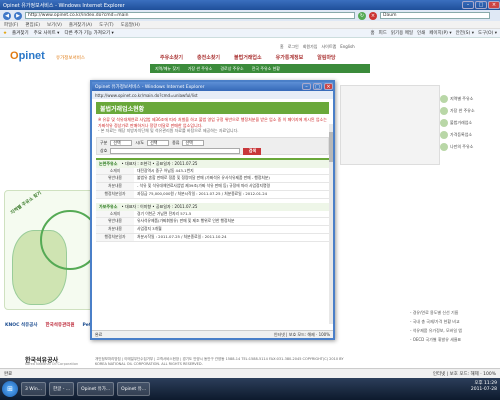  I want to click on system-tray: 오후 11:29 2011-07-28, so click(484, 387).